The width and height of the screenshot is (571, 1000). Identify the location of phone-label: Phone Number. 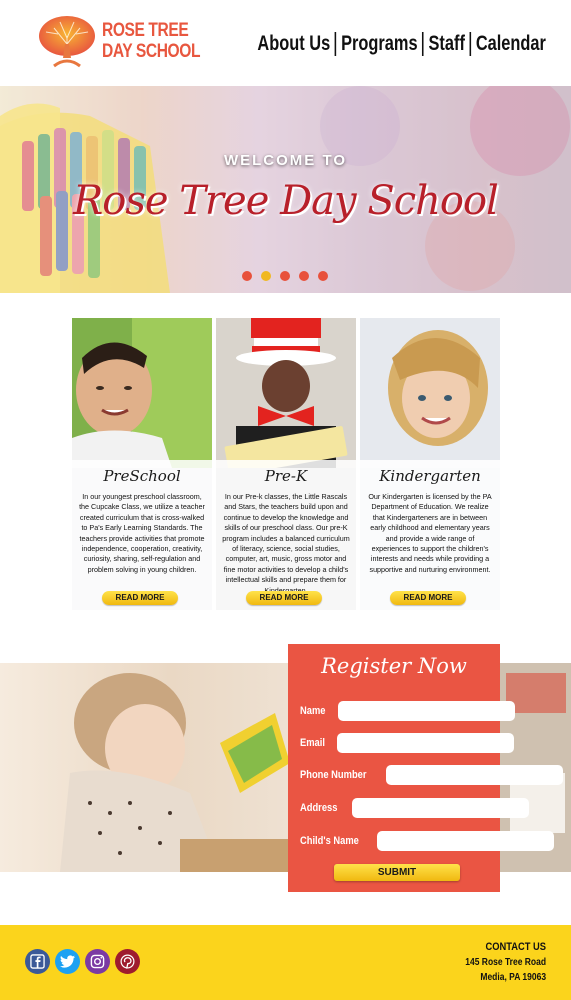
(333, 774).